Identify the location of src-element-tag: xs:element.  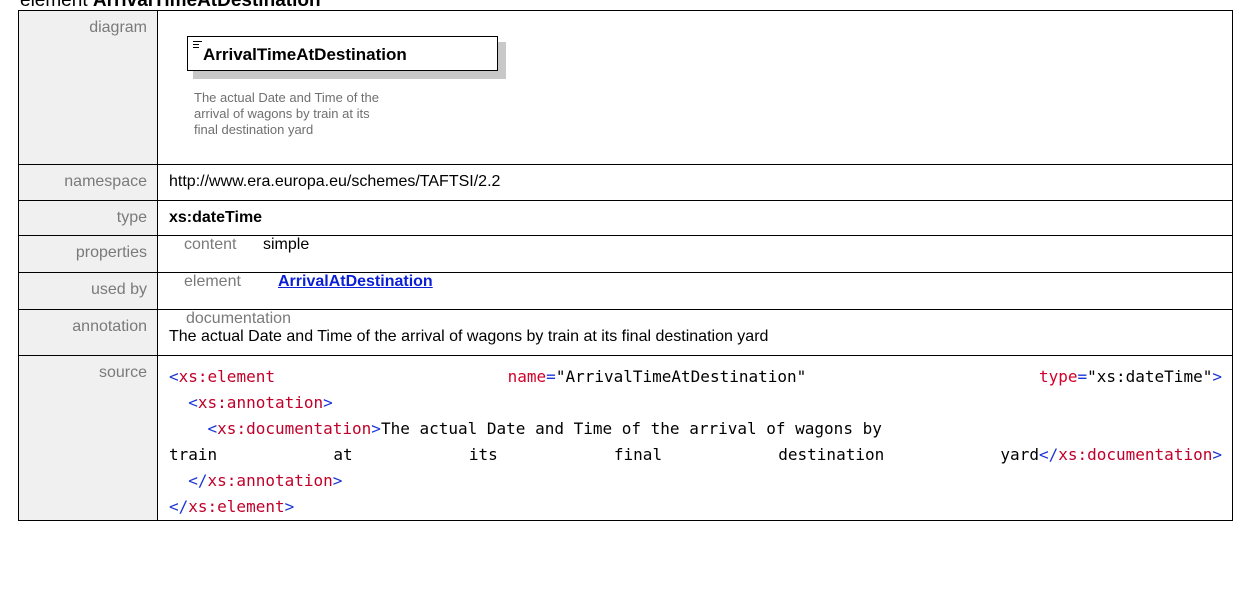
(226, 376).